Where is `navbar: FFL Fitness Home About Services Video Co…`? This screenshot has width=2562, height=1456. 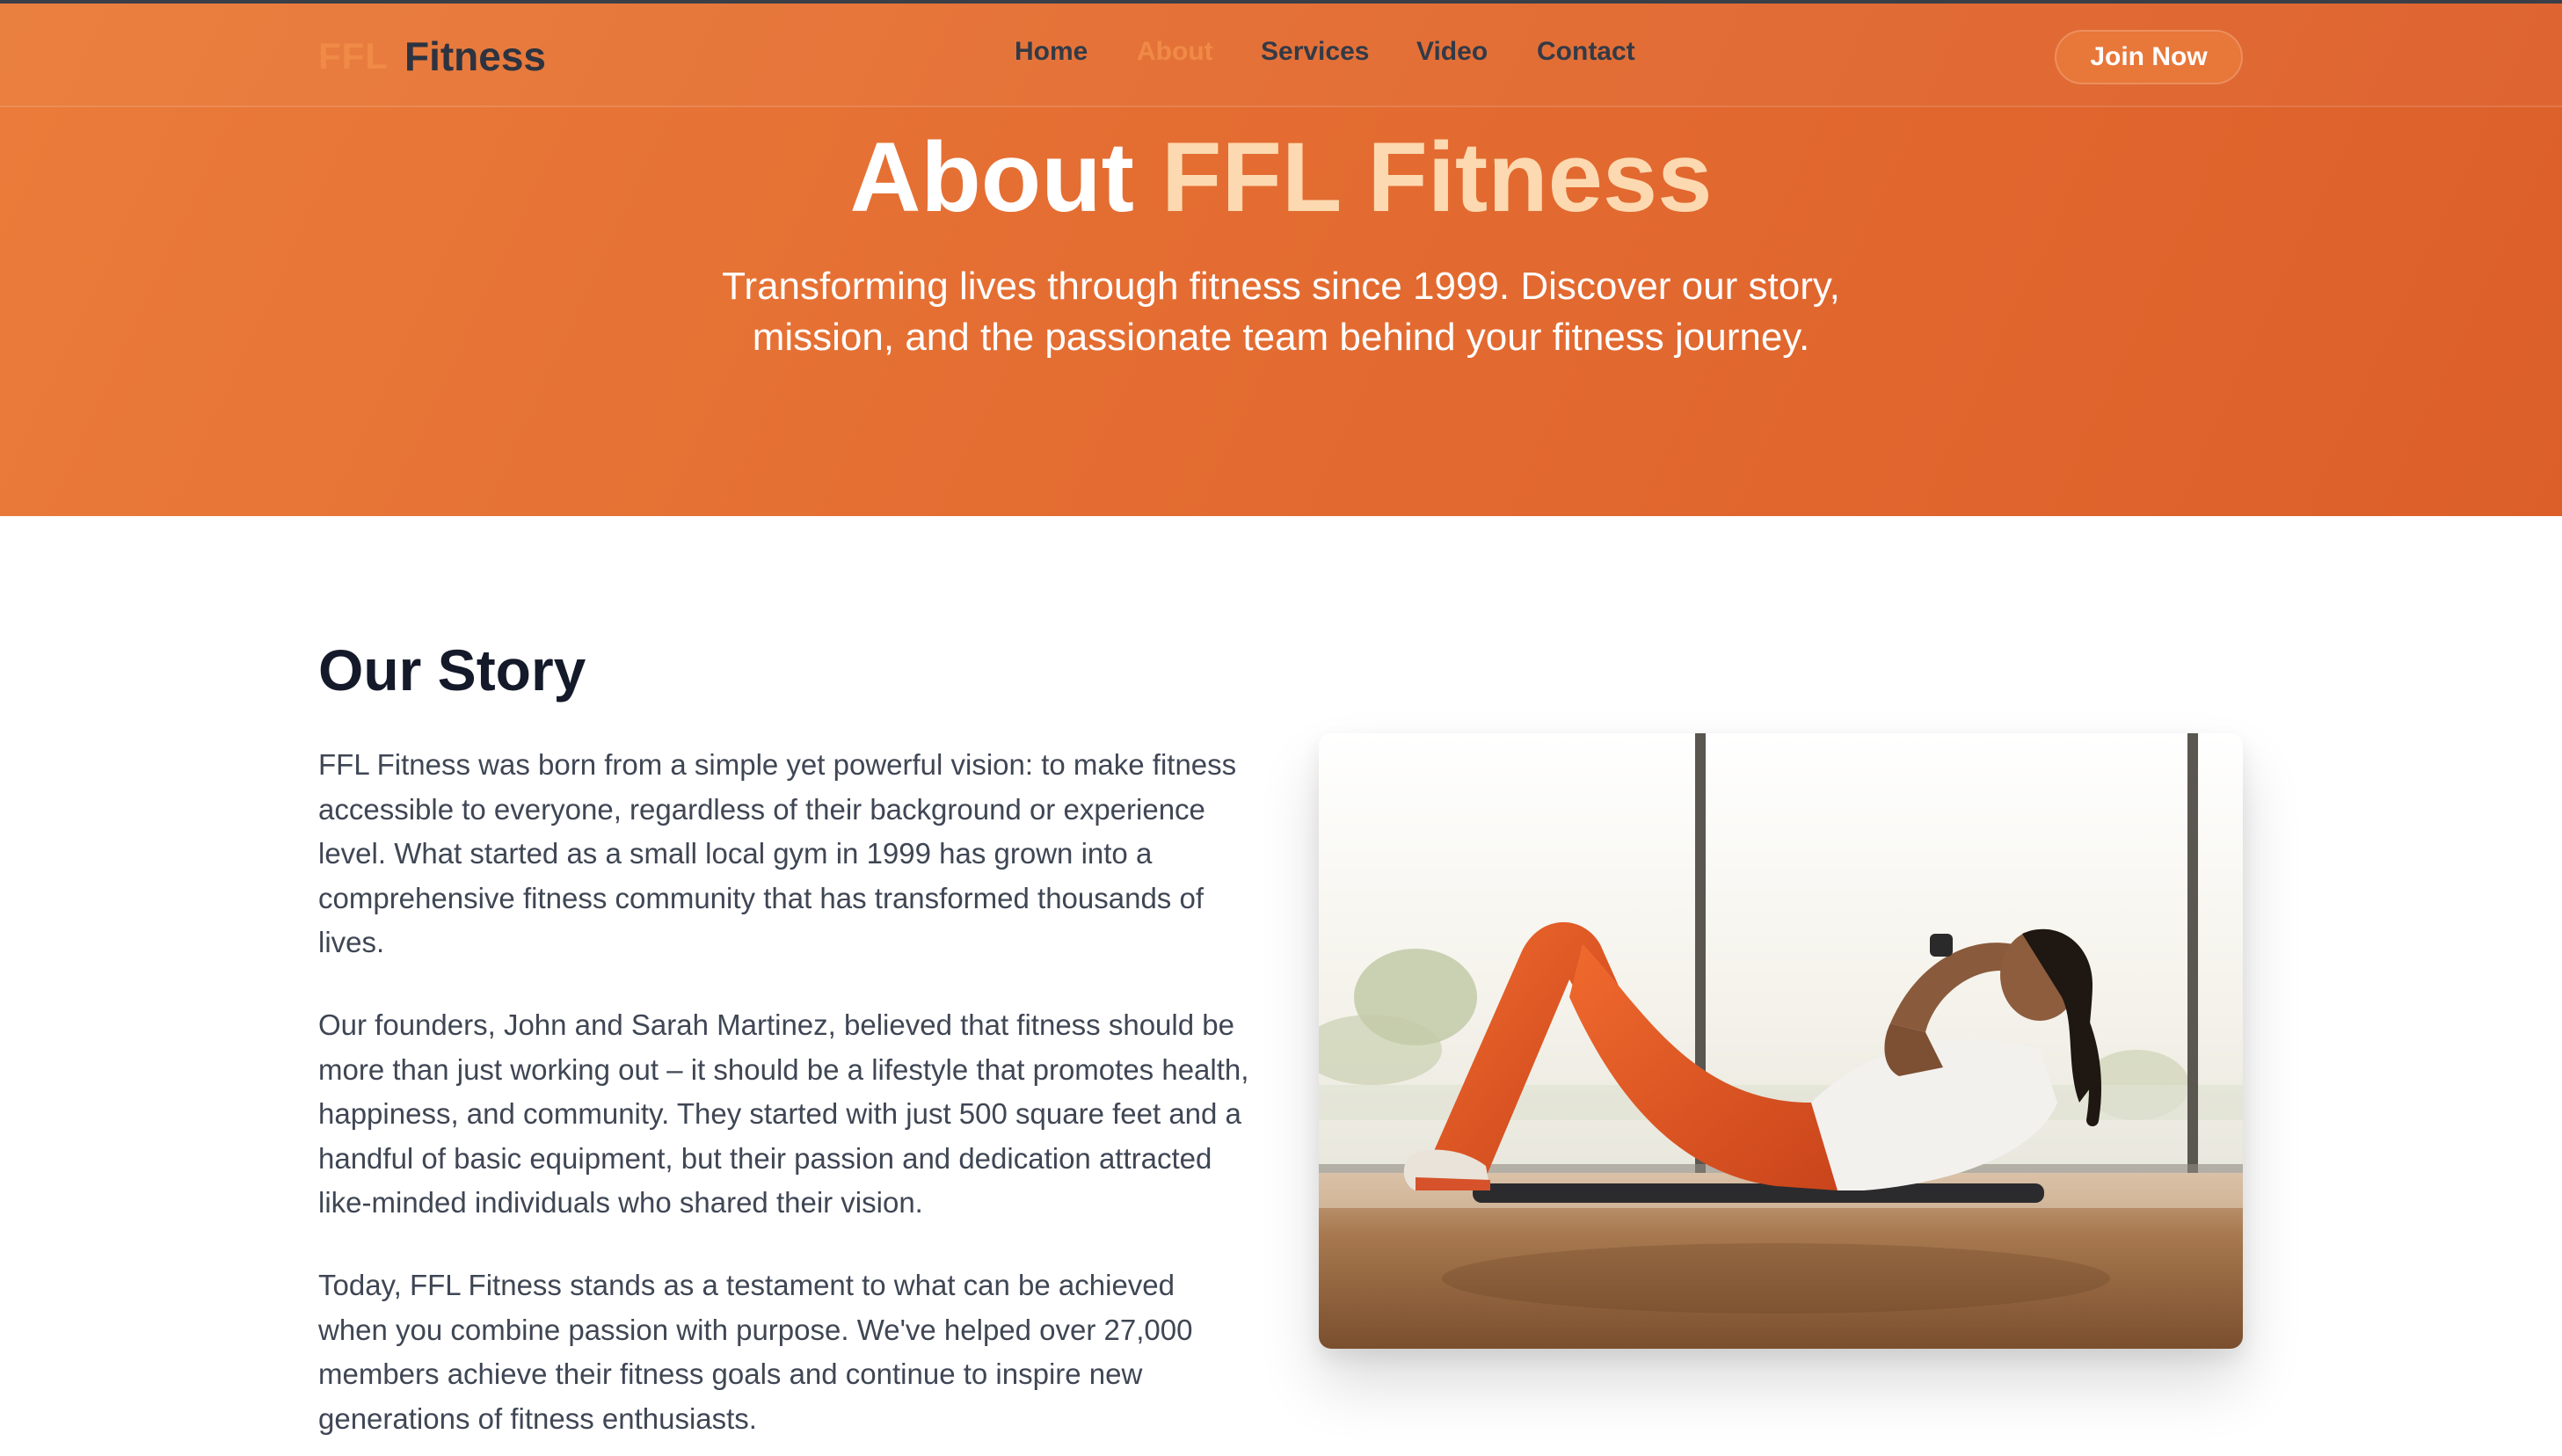 navbar: FFL Fitness Home About Services Video Co… is located at coordinates (1281, 55).